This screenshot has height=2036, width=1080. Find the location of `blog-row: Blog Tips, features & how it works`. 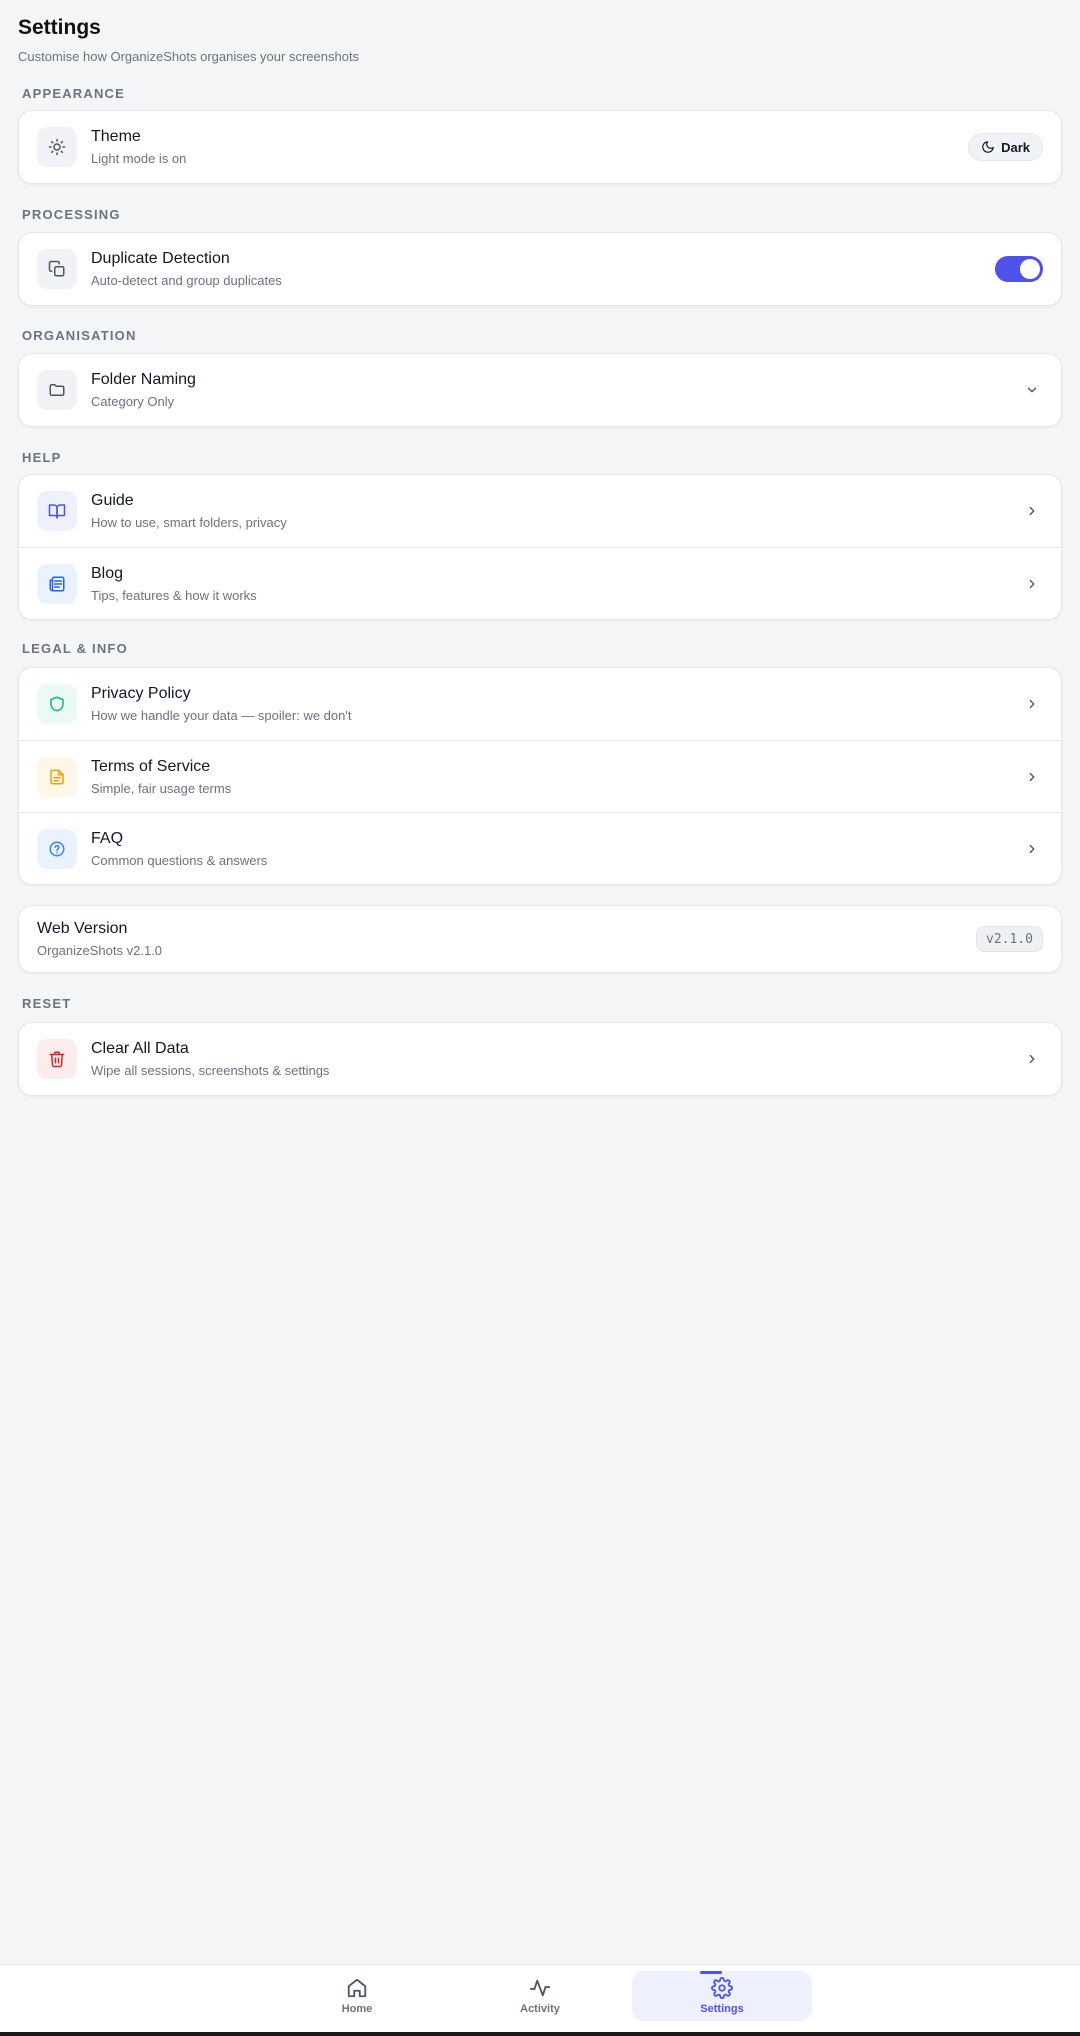

blog-row: Blog Tips, features & how it works is located at coordinates (540, 583).